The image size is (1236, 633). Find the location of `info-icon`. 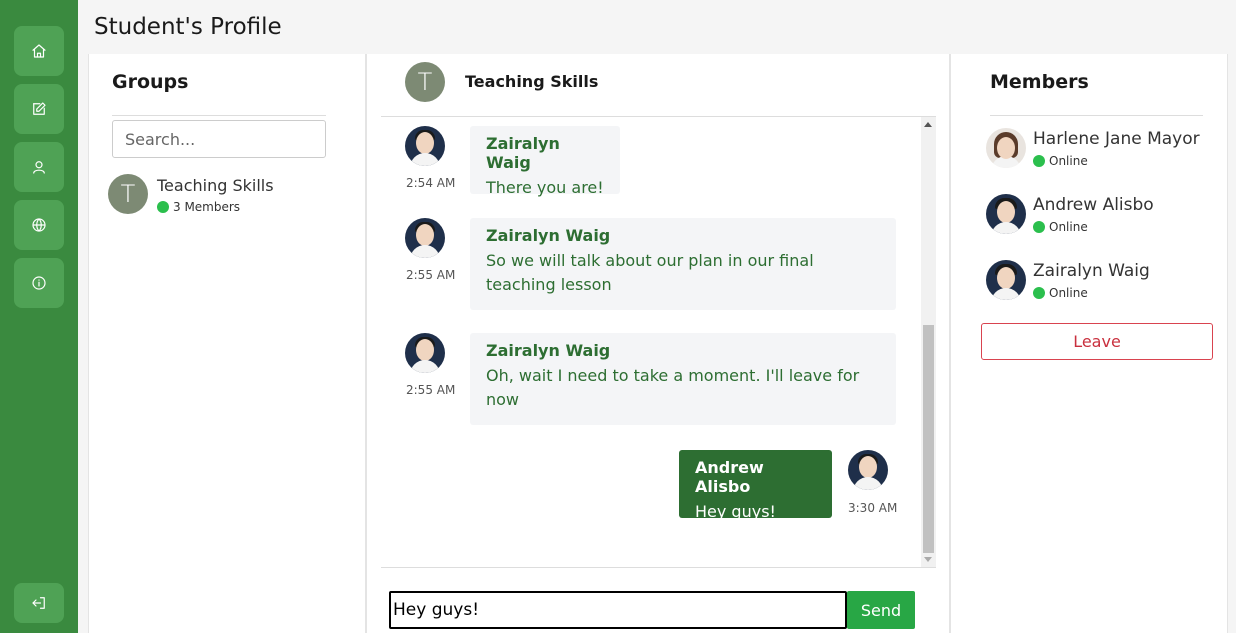

info-icon is located at coordinates (39, 283).